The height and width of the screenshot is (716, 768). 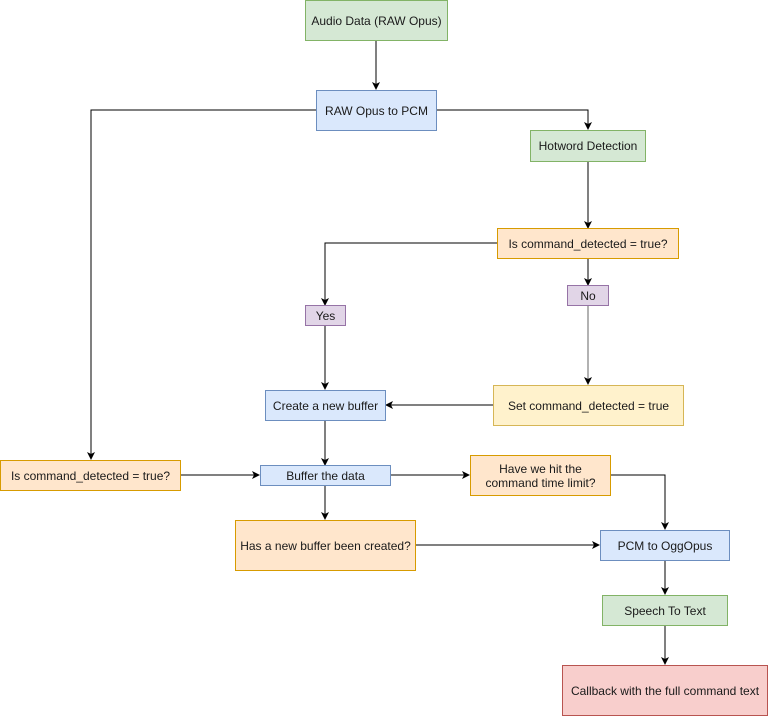 I want to click on edge-check-to-yes, so click(x=409, y=274).